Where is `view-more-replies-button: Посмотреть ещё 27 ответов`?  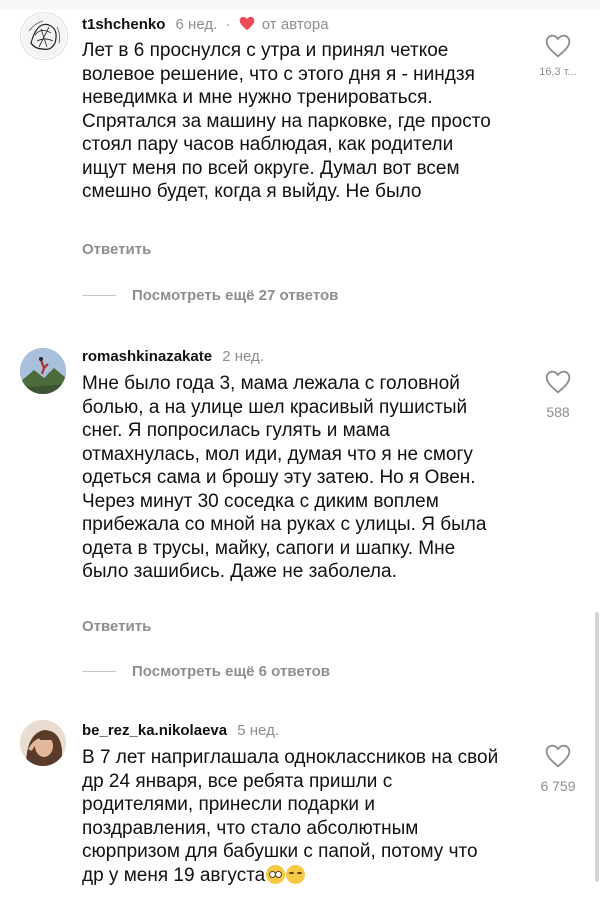
view-more-replies-button: Посмотреть ещё 27 ответов is located at coordinates (210, 295).